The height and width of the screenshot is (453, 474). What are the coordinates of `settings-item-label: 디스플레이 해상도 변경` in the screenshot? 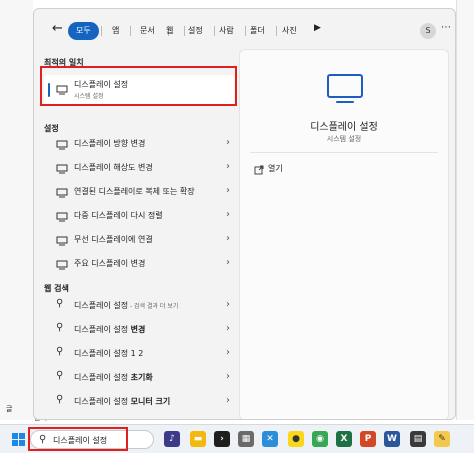 It's located at (113, 167).